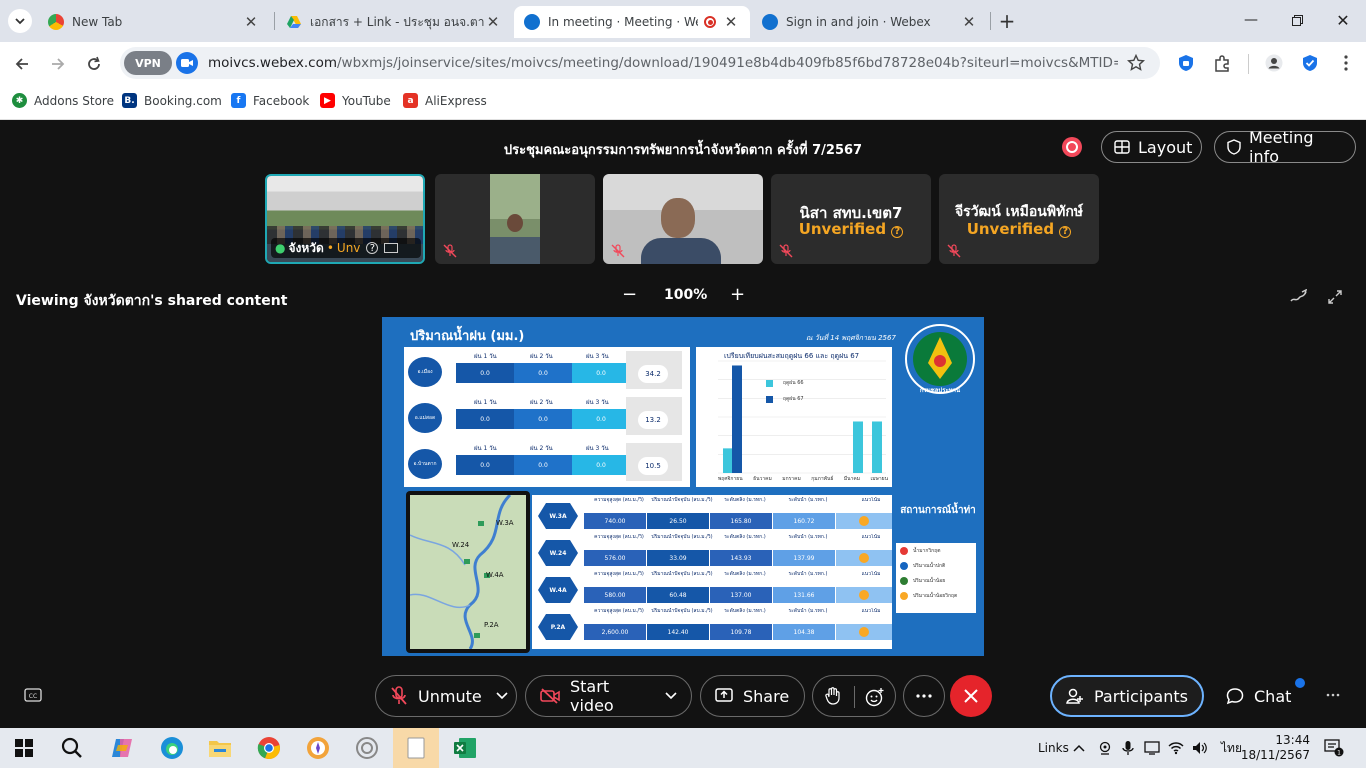 The width and height of the screenshot is (1366, 768). Describe the element at coordinates (148, 63) in the screenshot. I see `vpn-button: VPN` at that location.